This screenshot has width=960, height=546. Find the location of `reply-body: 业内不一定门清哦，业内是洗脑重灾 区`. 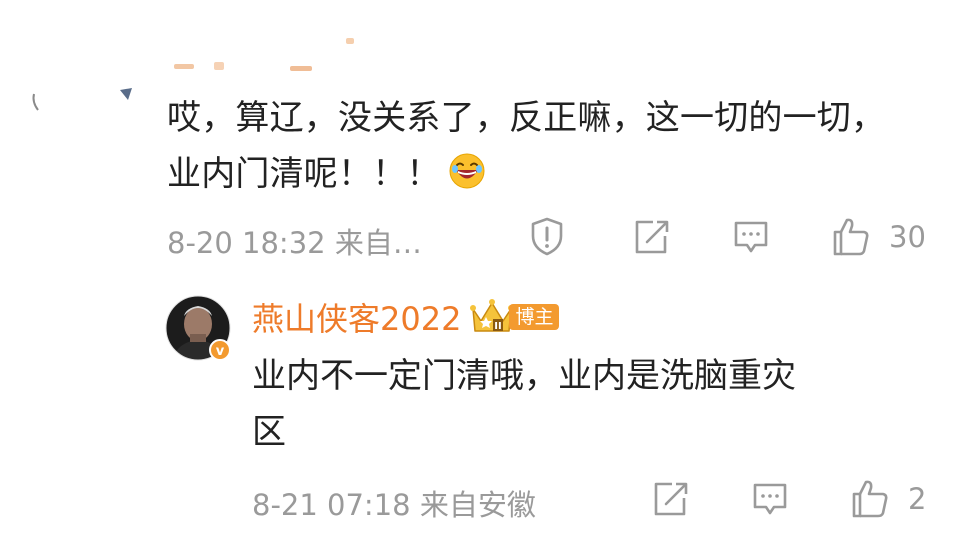

reply-body: 业内不一定门清哦，业内是洗脑重灾 区 is located at coordinates (582, 404).